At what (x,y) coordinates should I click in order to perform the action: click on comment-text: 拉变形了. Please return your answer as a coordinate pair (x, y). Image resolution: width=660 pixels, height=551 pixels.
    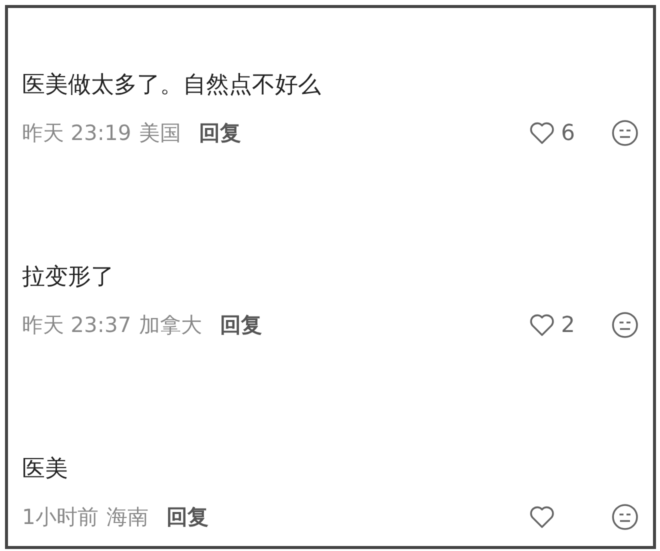
    Looking at the image, I should click on (68, 277).